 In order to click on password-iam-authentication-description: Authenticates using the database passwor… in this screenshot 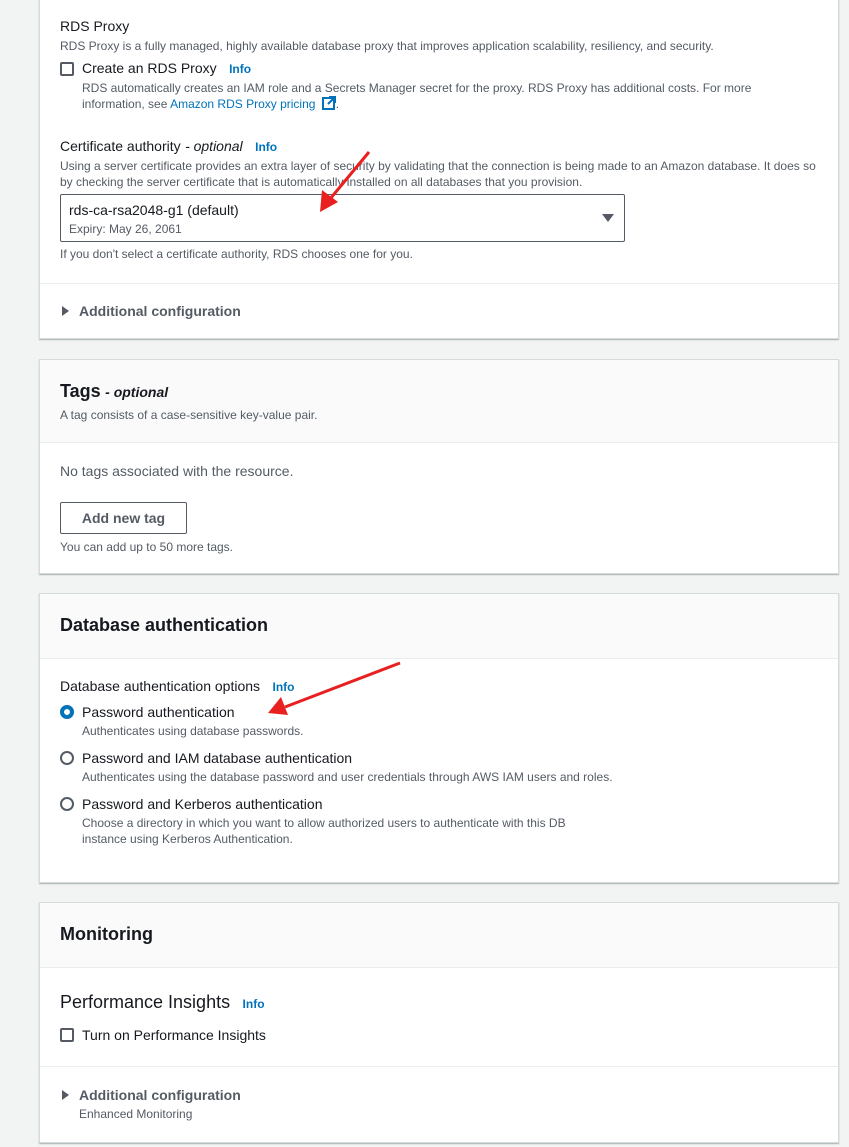, I will do `click(347, 777)`.